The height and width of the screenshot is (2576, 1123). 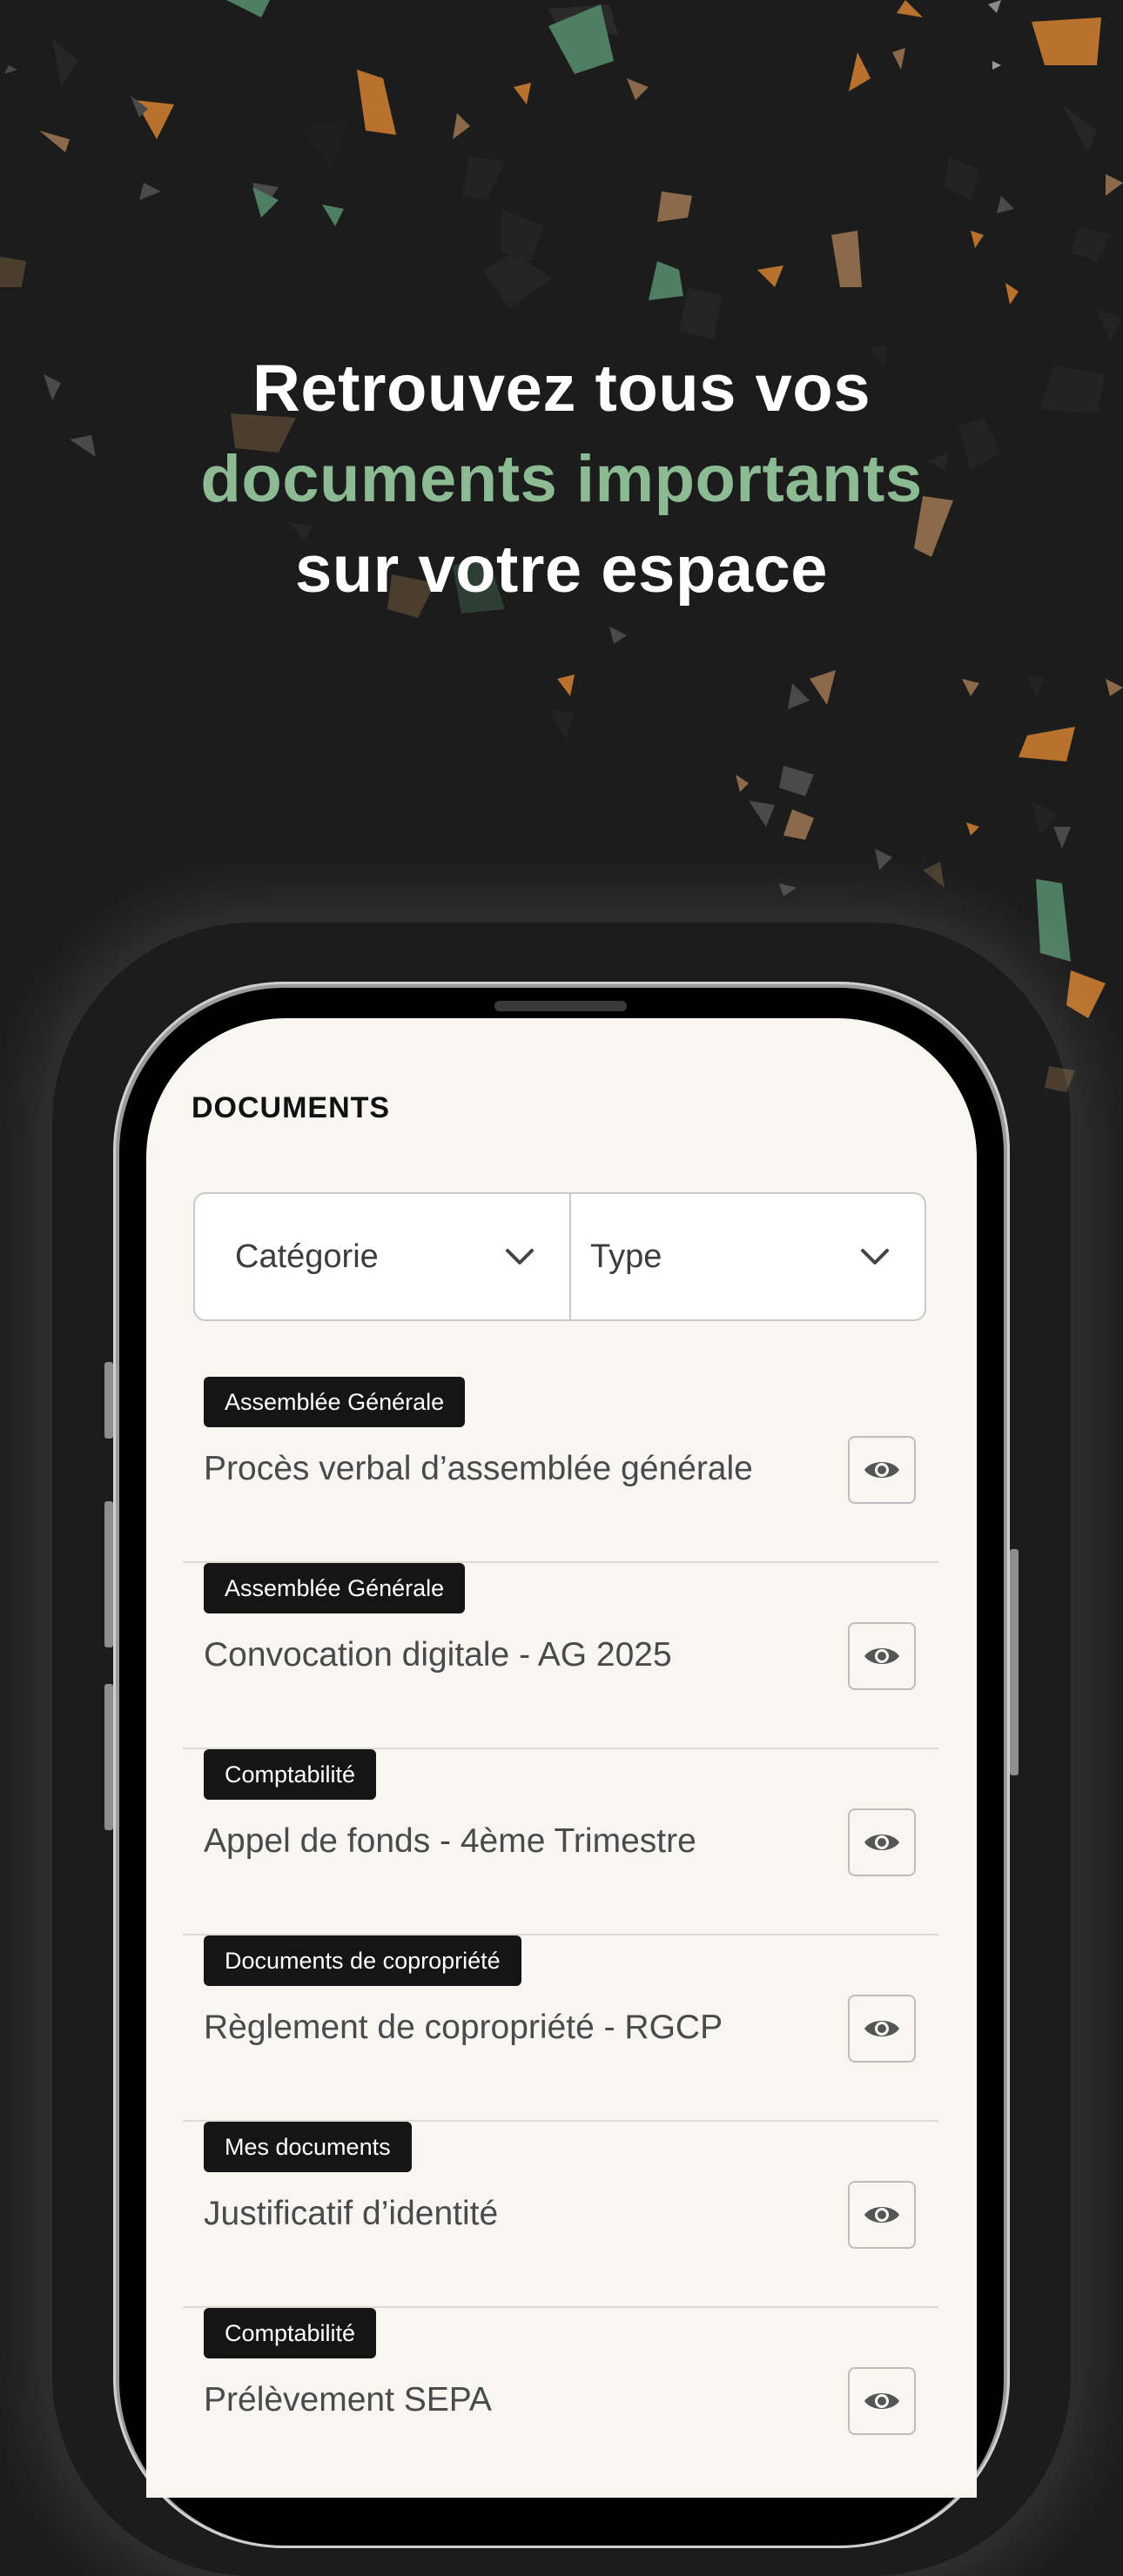 What do you see at coordinates (109, 1574) in the screenshot?
I see `phone-volume-up-button` at bounding box center [109, 1574].